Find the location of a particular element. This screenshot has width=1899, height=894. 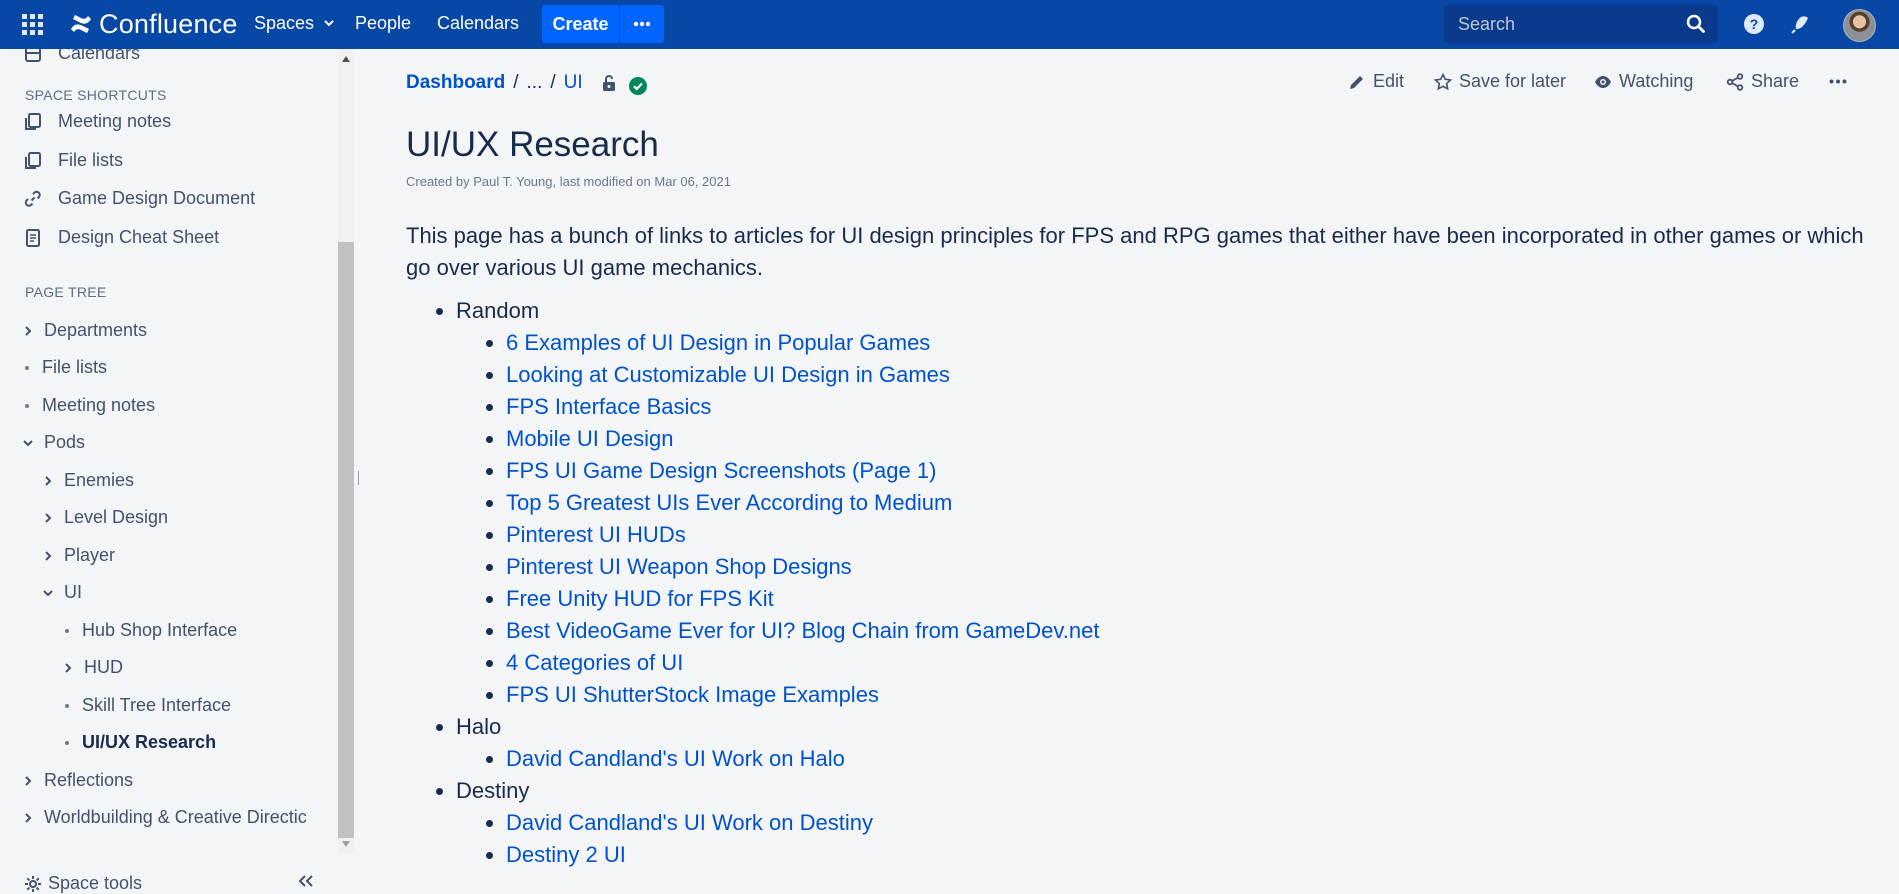

shortcut-meeting-notes: Meeting notes is located at coordinates (97, 121).